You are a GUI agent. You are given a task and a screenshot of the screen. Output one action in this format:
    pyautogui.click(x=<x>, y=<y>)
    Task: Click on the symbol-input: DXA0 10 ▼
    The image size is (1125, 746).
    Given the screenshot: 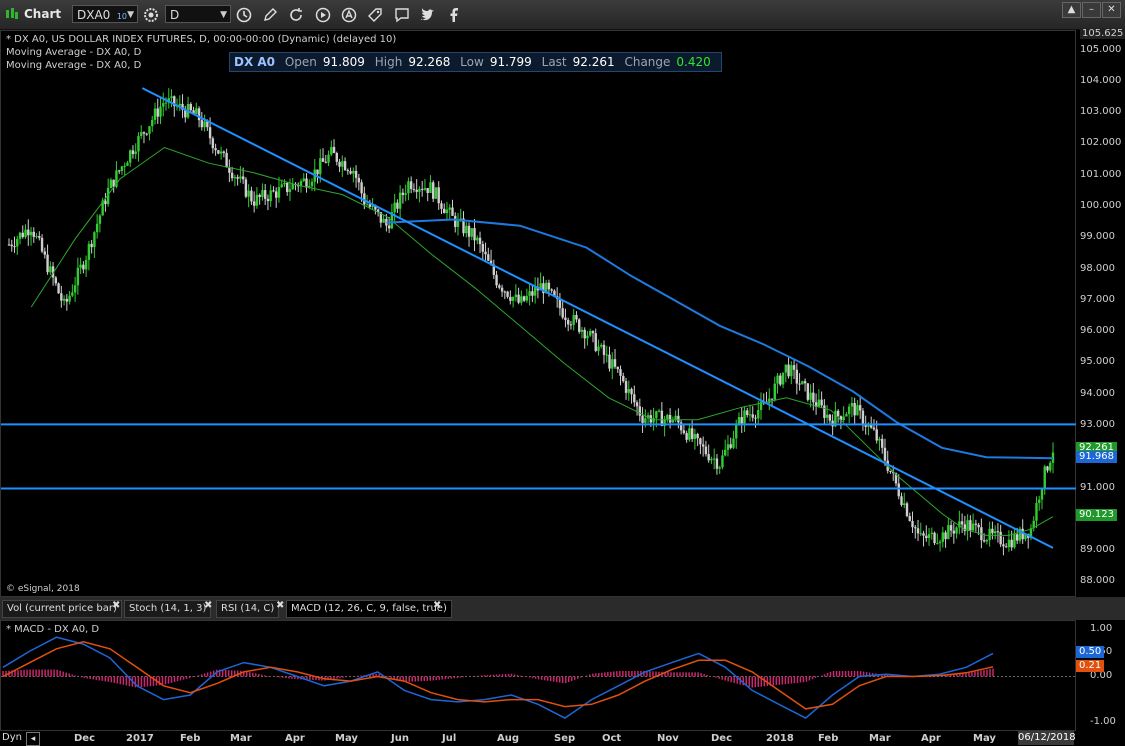 What is the action you would take?
    pyautogui.click(x=105, y=14)
    